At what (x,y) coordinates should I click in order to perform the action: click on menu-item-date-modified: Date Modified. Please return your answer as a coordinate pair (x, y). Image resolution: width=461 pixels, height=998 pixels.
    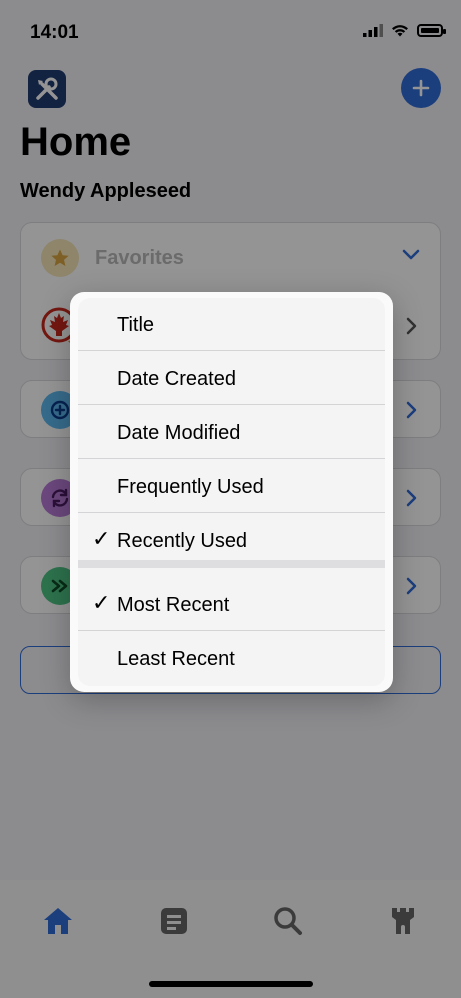
    Looking at the image, I should click on (231, 433).